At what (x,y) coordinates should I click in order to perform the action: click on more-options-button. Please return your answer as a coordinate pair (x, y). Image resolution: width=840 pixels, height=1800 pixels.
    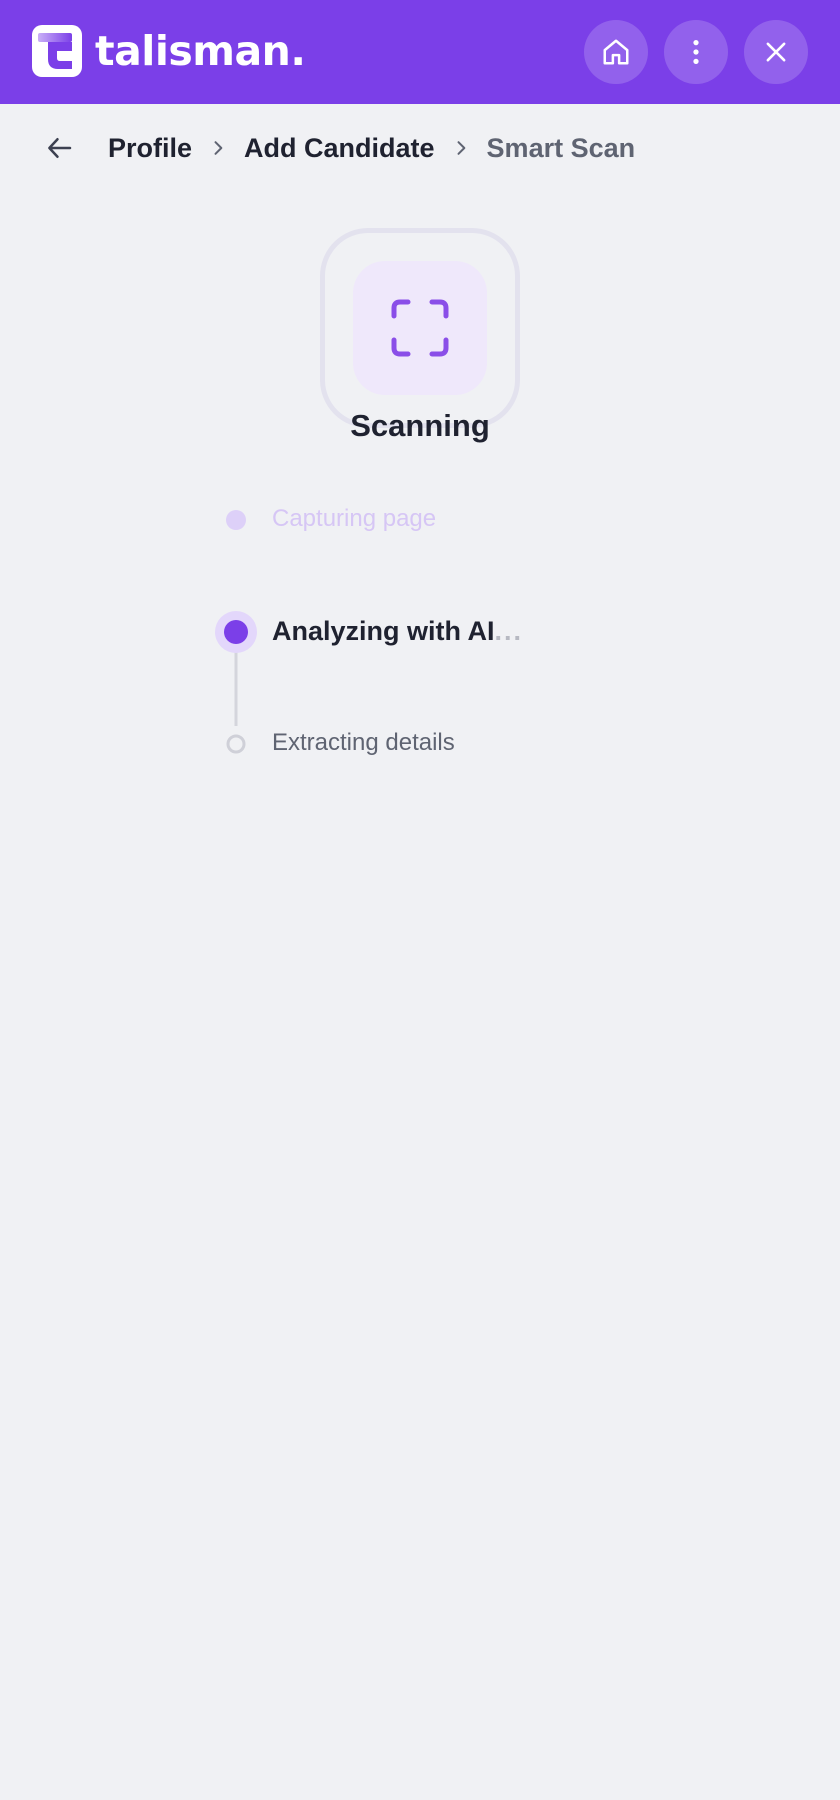
    Looking at the image, I should click on (696, 52).